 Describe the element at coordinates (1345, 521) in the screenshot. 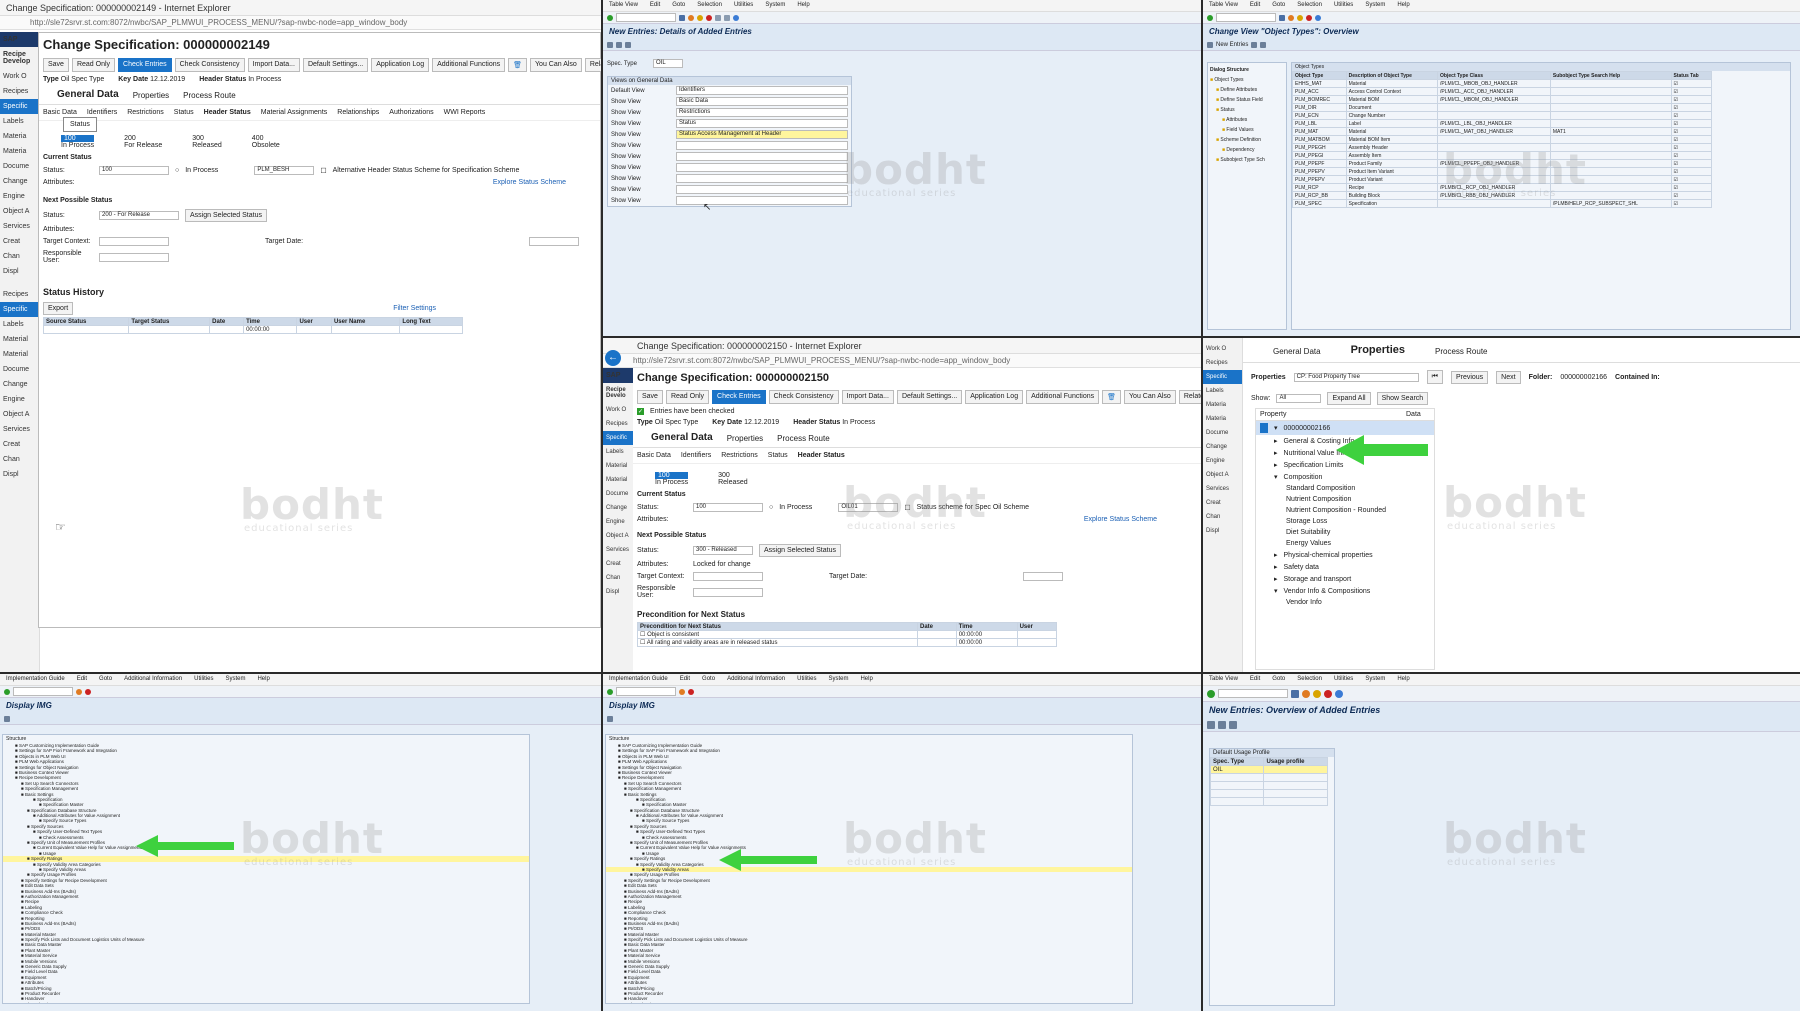

I see `tree-node: Storage Loss` at that location.